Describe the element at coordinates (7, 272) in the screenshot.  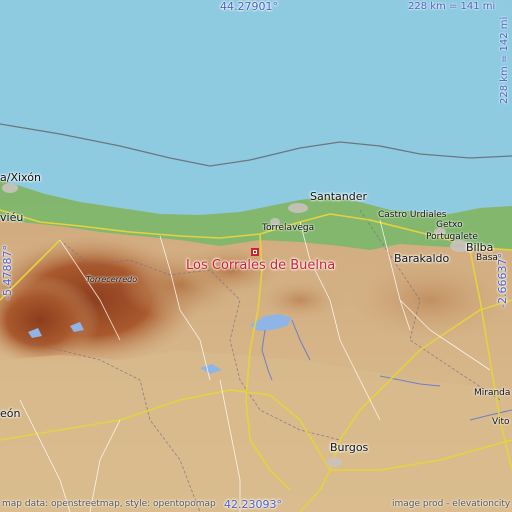
I see `coord-left: -5.47887°` at that location.